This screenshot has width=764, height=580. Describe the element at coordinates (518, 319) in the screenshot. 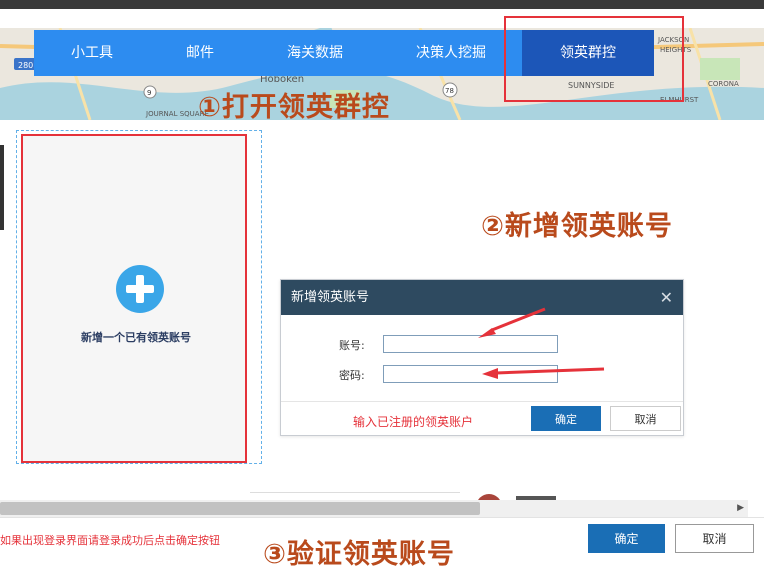

I see `arrow-shaft-account` at that location.